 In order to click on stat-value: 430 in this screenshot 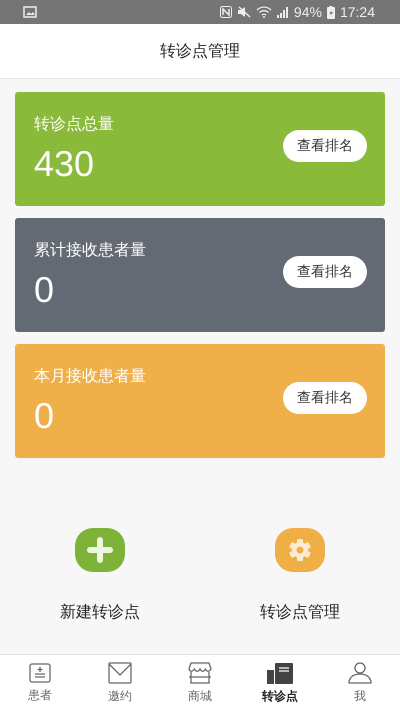, I will do `click(65, 163)`.